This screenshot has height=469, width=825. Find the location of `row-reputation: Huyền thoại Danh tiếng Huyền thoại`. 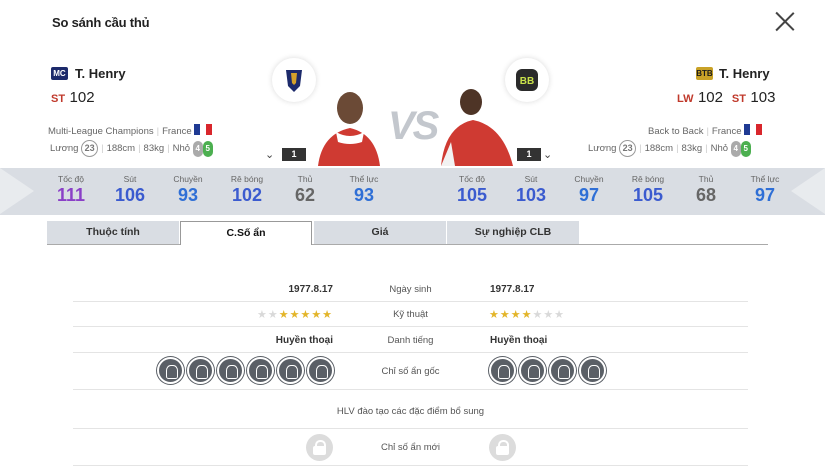

row-reputation: Huyền thoại Danh tiếng Huyền thoại is located at coordinates (410, 340).